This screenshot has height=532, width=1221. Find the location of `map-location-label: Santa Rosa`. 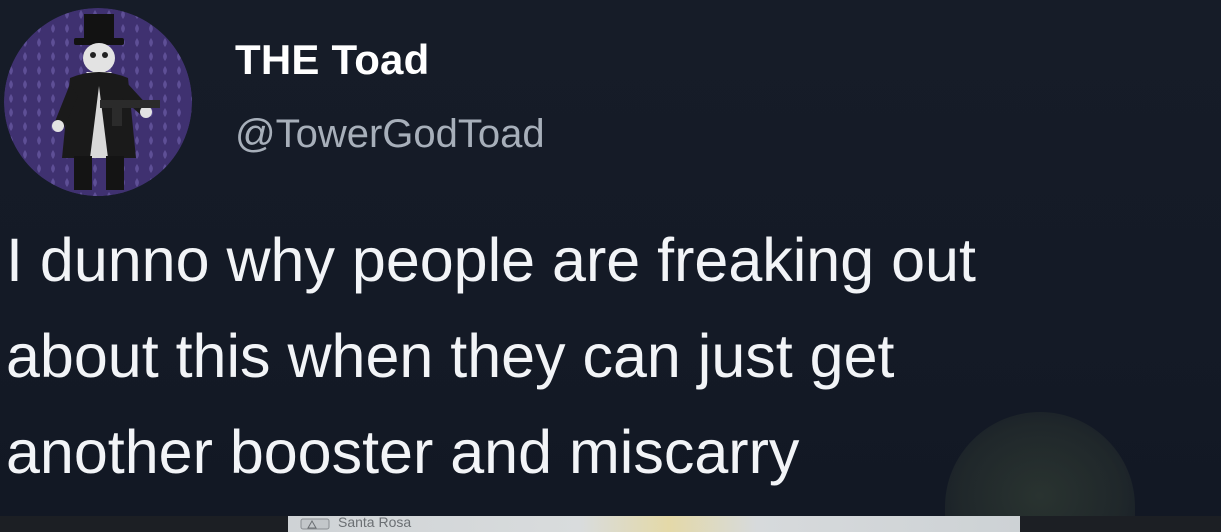

map-location-label: Santa Rosa is located at coordinates (375, 522).